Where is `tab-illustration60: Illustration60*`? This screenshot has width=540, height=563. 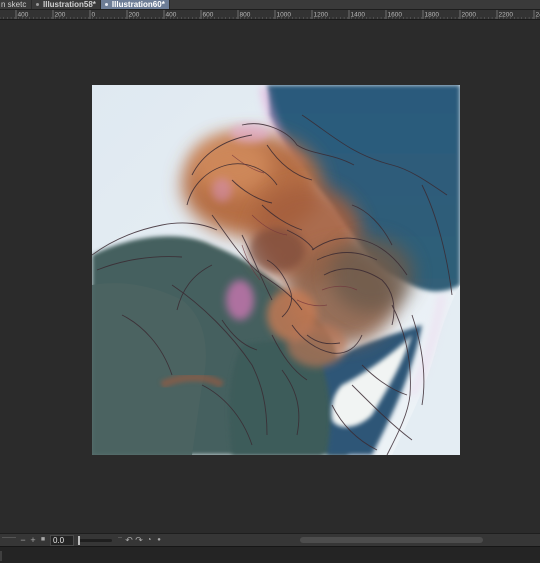
tab-illustration60: Illustration60* is located at coordinates (135, 4).